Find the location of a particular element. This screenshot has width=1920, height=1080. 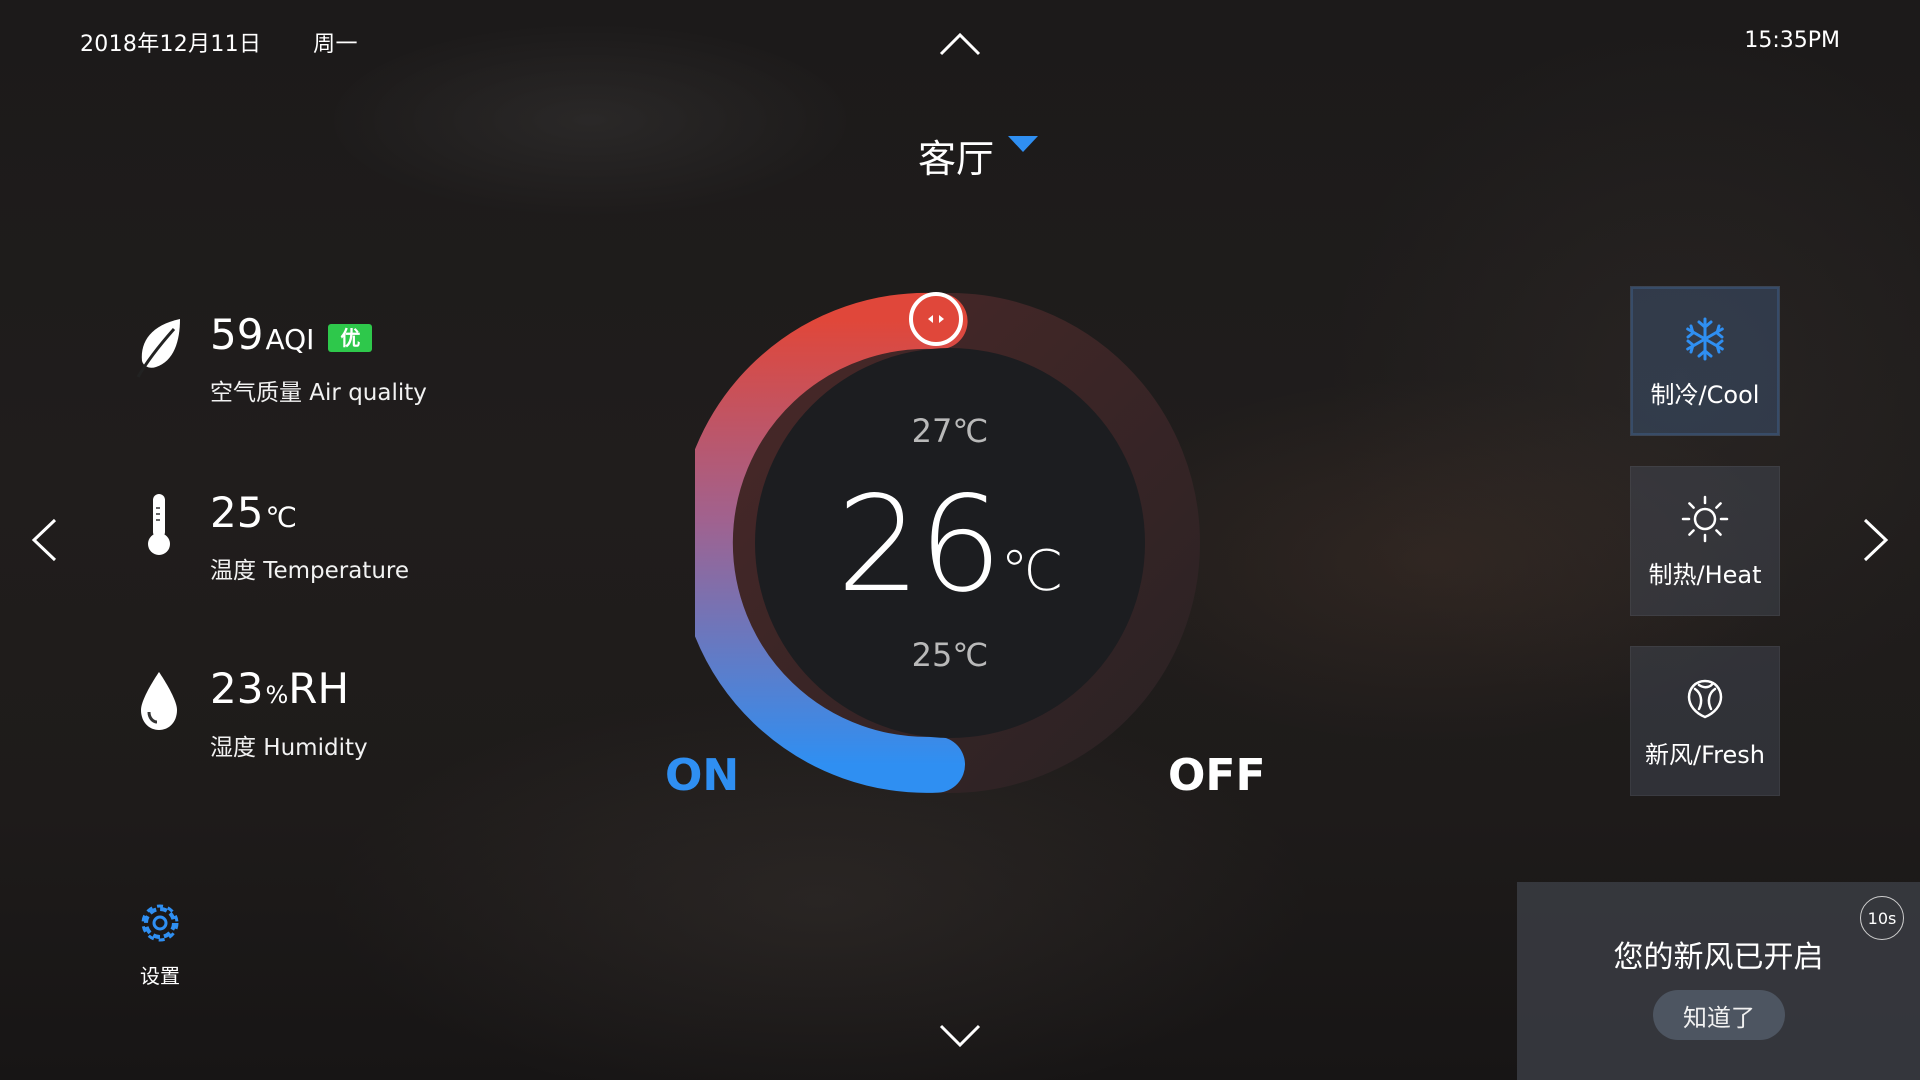

current-temp-unit: ℃ is located at coordinates (1032, 571).